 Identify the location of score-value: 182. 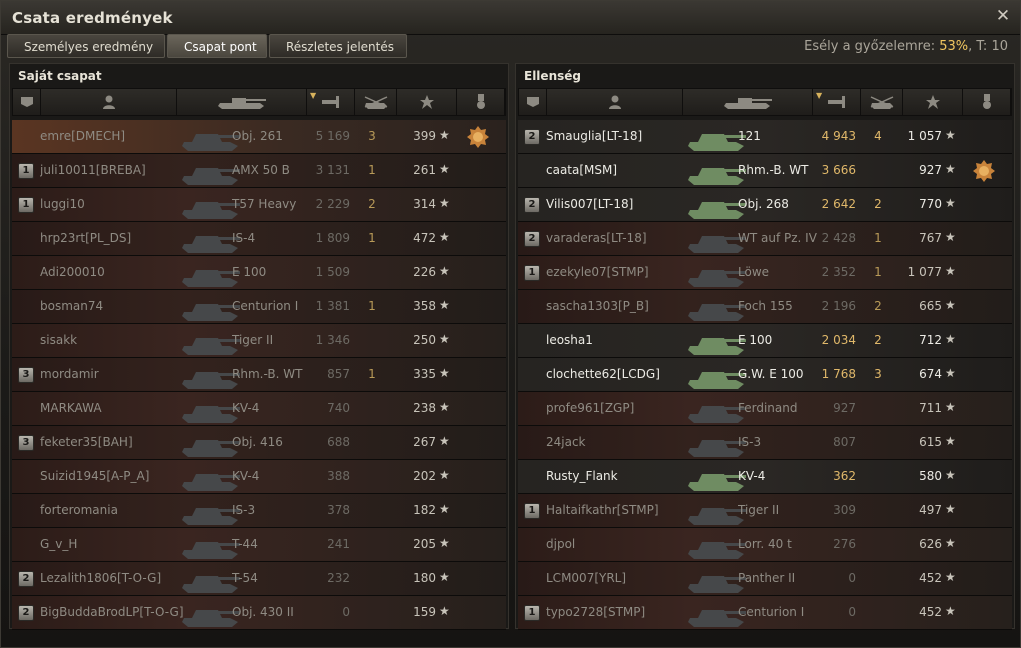
(424, 510).